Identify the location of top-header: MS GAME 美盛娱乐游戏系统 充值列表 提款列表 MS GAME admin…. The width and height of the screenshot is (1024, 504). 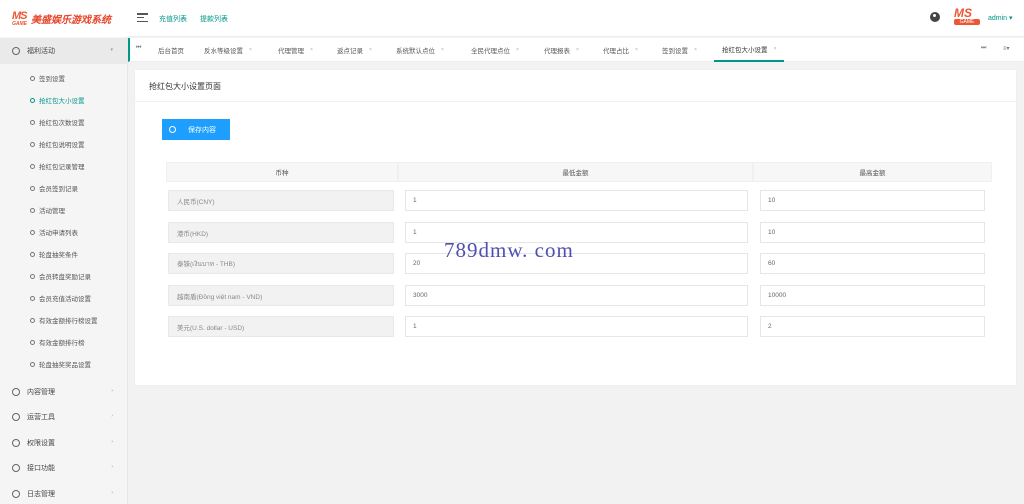
(512, 18).